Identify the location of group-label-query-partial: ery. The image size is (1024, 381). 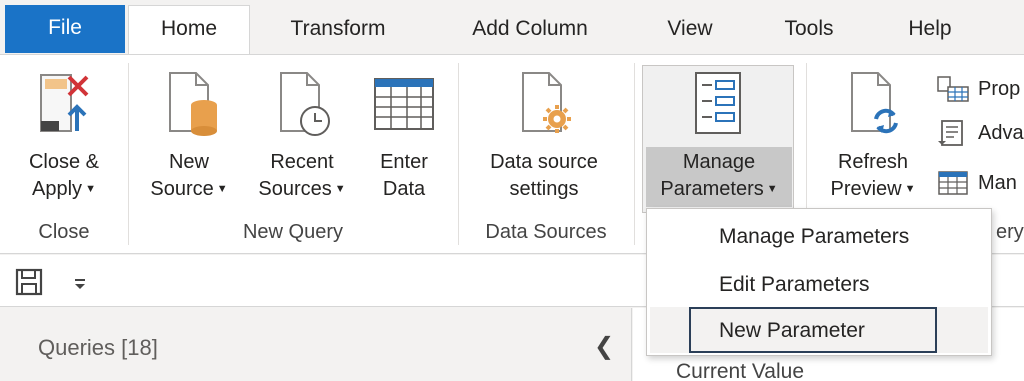
(1010, 232).